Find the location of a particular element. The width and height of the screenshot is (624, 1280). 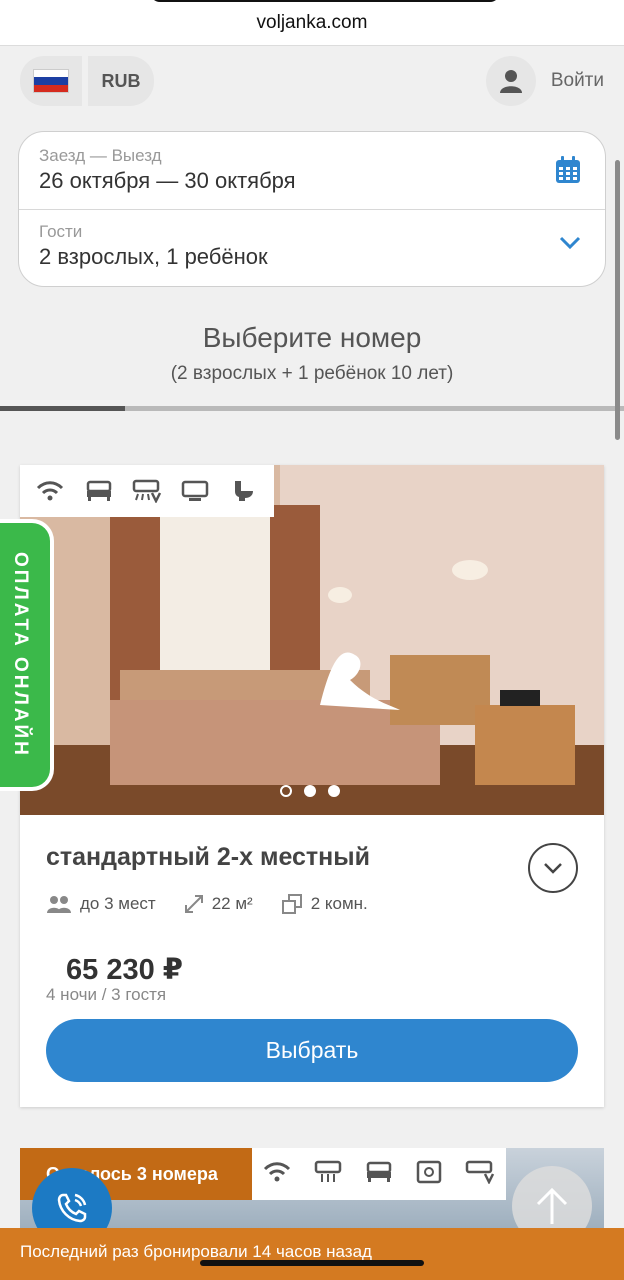

toilet-icon is located at coordinates (244, 491).